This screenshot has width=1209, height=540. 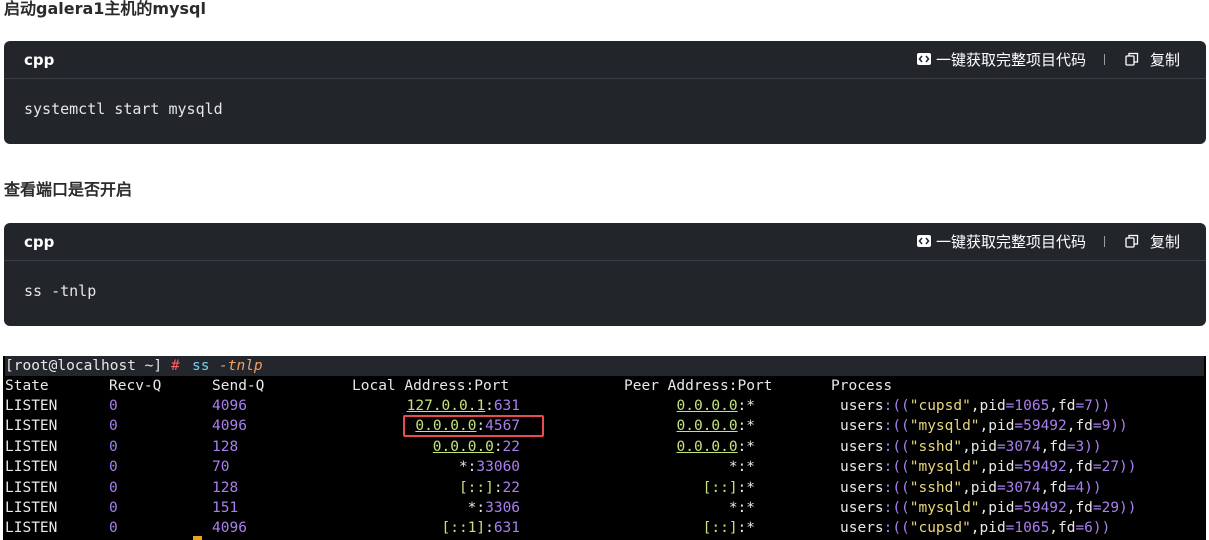 What do you see at coordinates (221, 467) in the screenshot?
I see `row-sendq: 70` at bounding box center [221, 467].